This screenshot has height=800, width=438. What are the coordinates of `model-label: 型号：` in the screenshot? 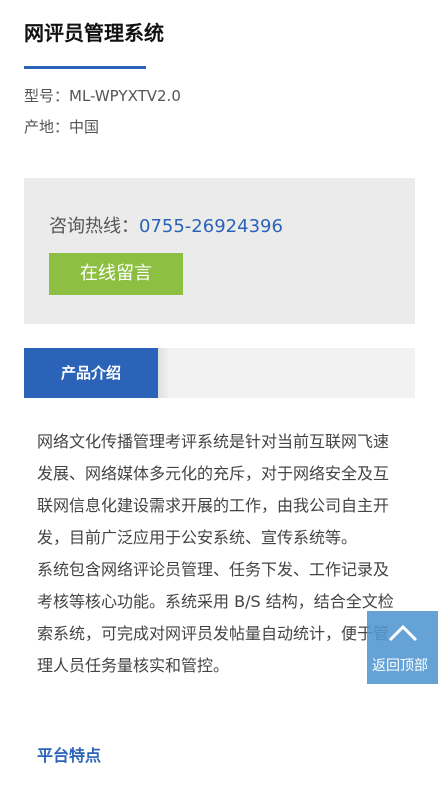 It's located at (47, 96).